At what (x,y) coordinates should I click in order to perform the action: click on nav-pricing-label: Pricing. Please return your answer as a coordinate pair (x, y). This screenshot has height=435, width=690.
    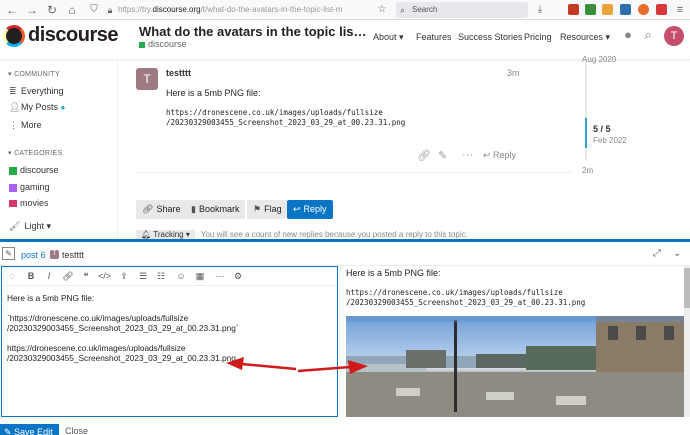
    Looking at the image, I should click on (538, 37).